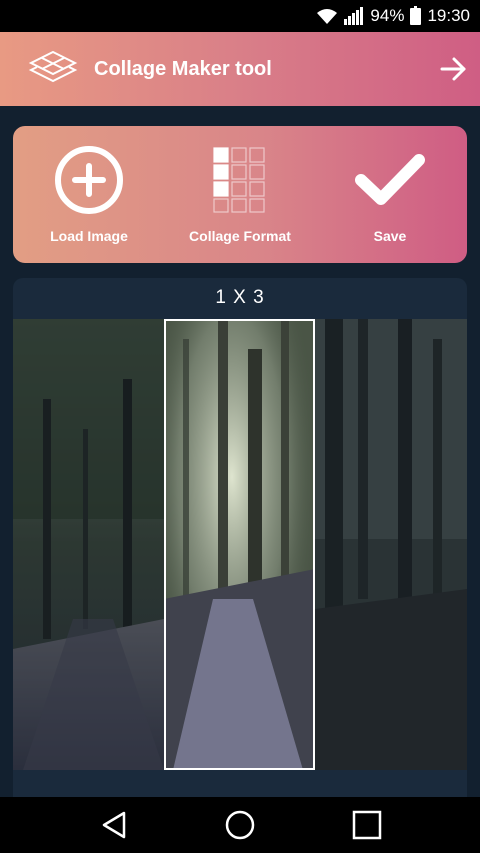 The image size is (480, 853). I want to click on app-bar: Collage Maker tool, so click(240, 69).